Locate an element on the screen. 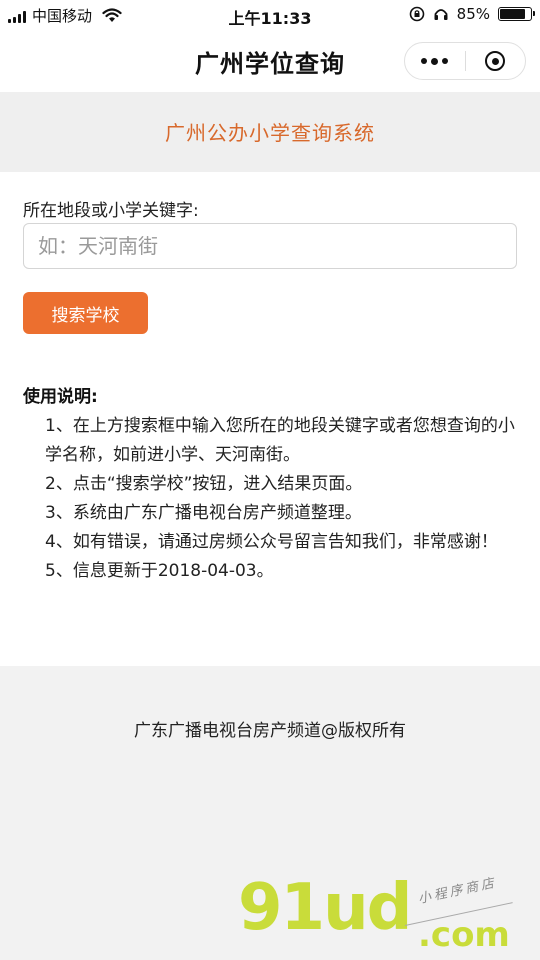  instruction-item: 4、如有错误，请通过房频公众号留言告知我们，非常感谢！ is located at coordinates (271, 542).